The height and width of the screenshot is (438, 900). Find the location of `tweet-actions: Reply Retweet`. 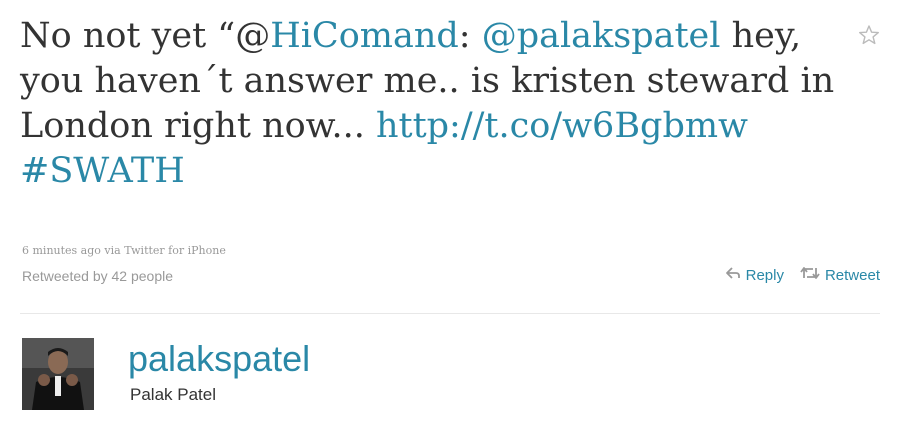

tweet-actions: Reply Retweet is located at coordinates (802, 275).